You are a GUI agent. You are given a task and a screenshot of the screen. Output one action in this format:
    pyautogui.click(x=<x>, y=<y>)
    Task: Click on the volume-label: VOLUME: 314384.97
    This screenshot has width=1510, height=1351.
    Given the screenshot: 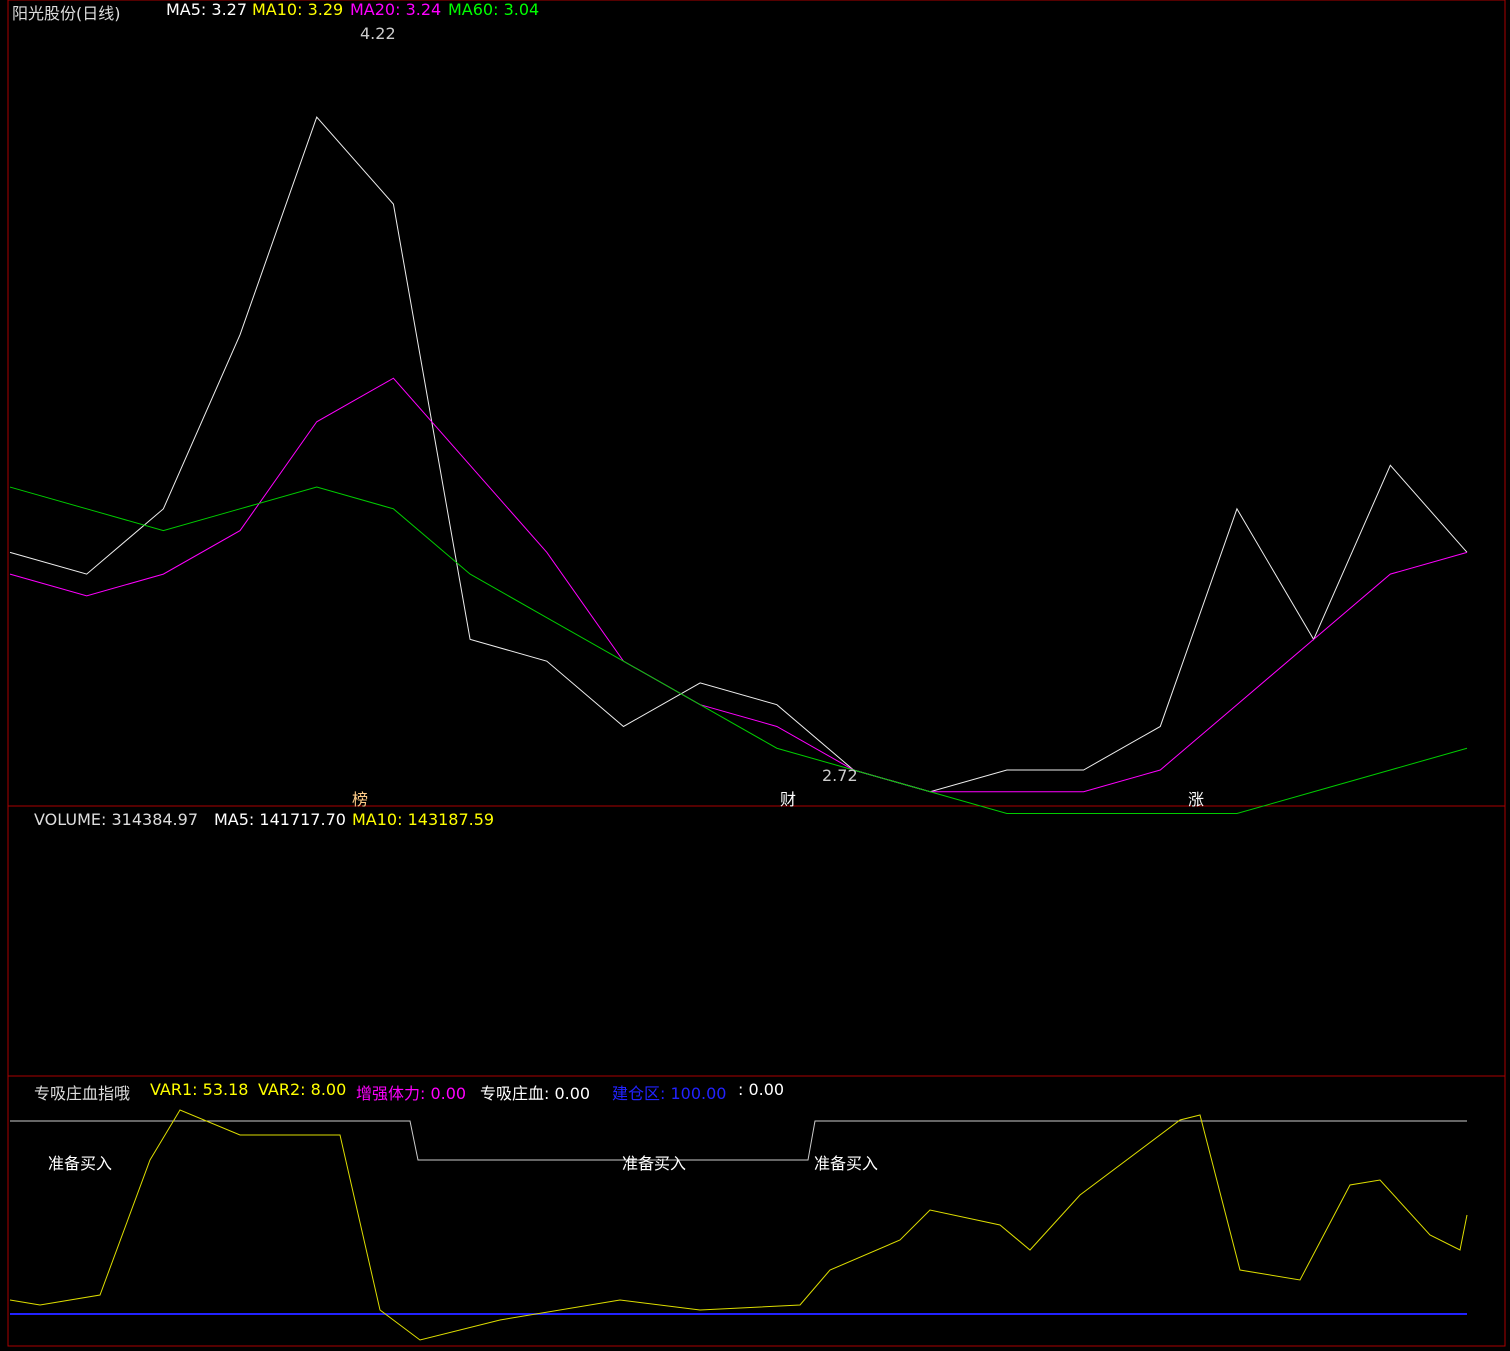 What is the action you would take?
    pyautogui.click(x=116, y=819)
    